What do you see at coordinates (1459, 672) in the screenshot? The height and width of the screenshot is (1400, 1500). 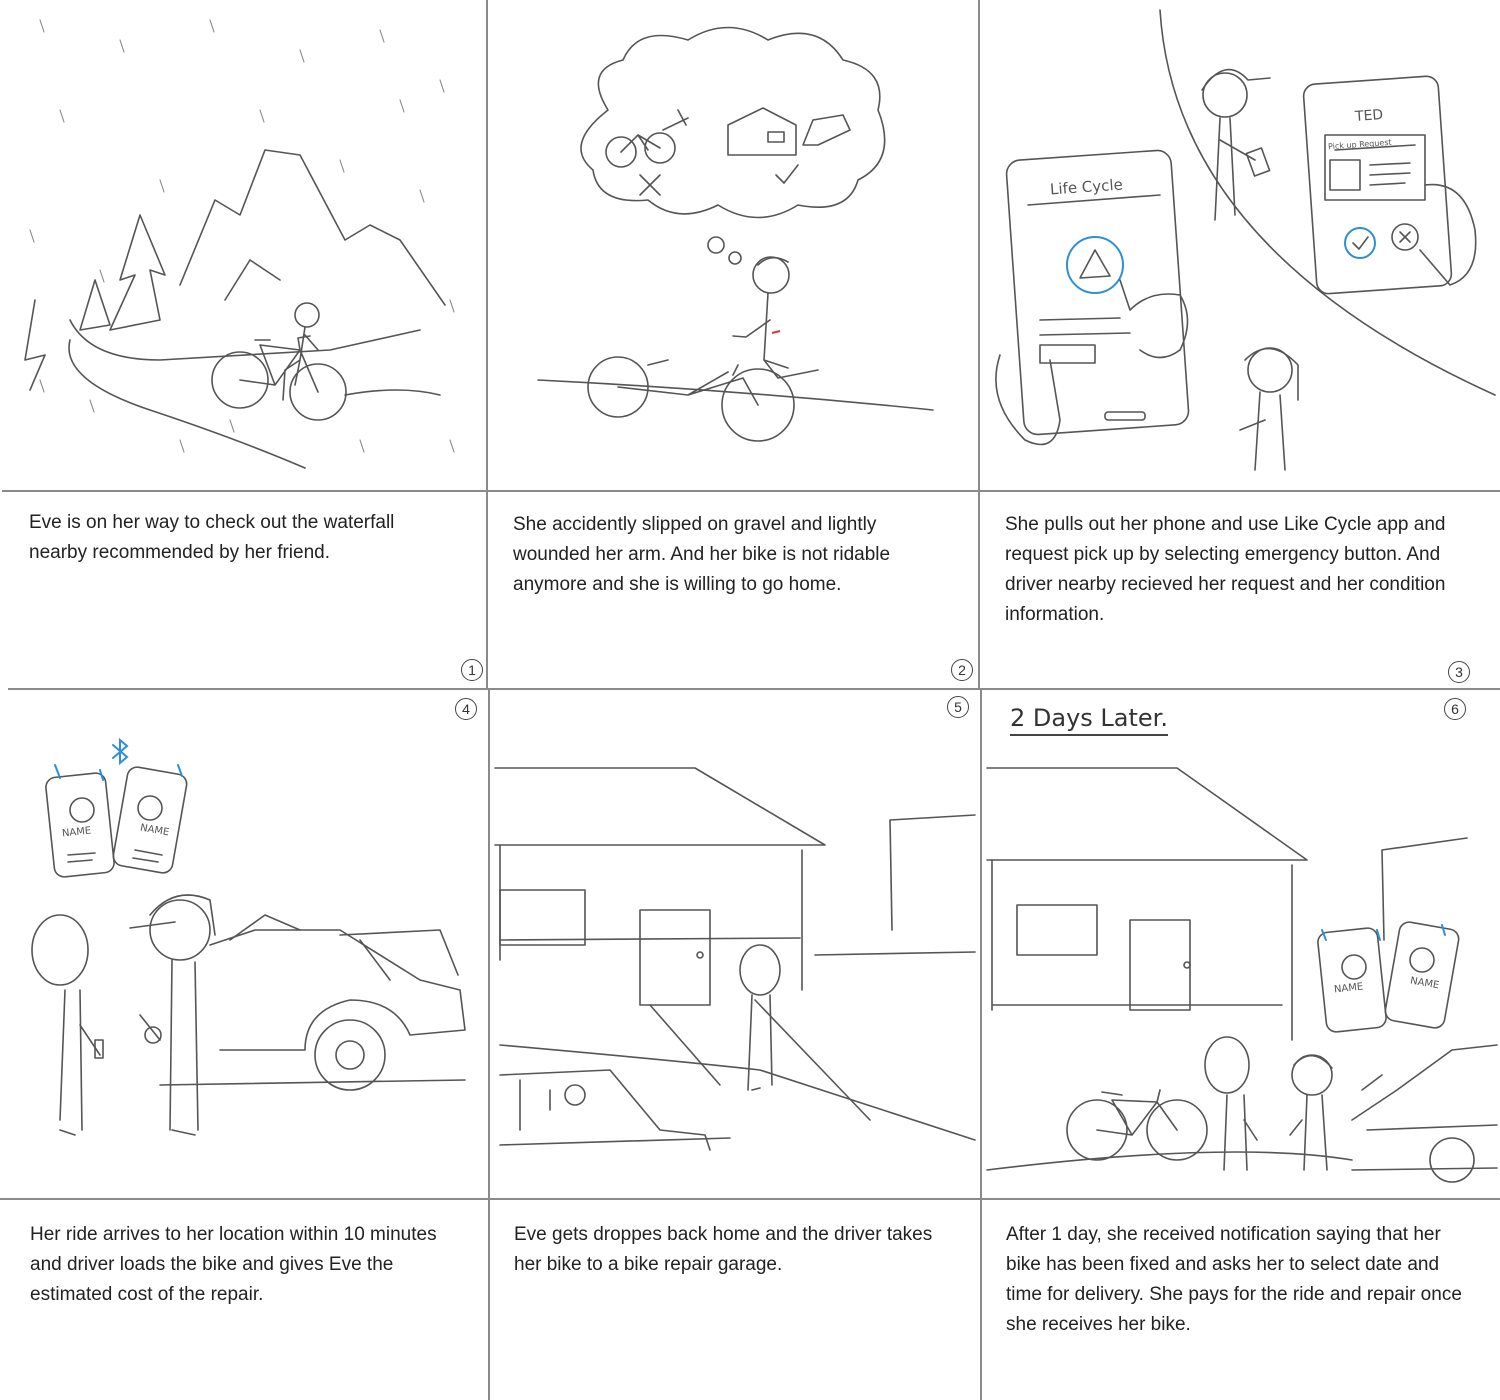 I see `panel-3-number: 3` at bounding box center [1459, 672].